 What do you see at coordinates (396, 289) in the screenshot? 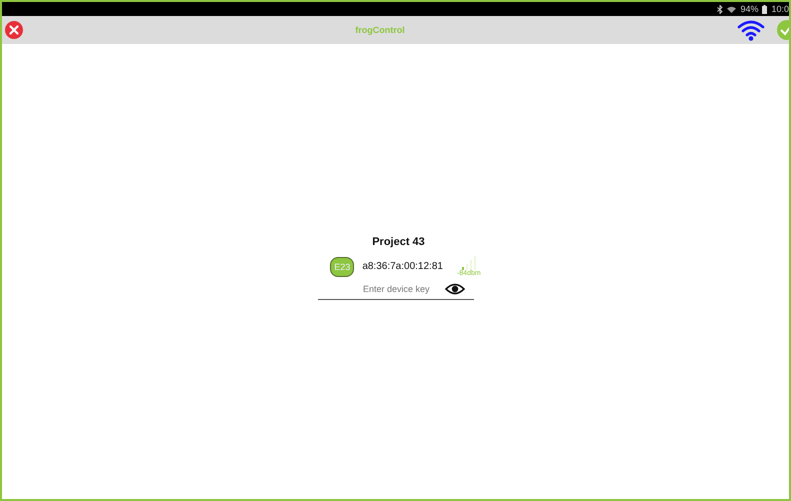
I see `device-key-field: Enter device key` at bounding box center [396, 289].